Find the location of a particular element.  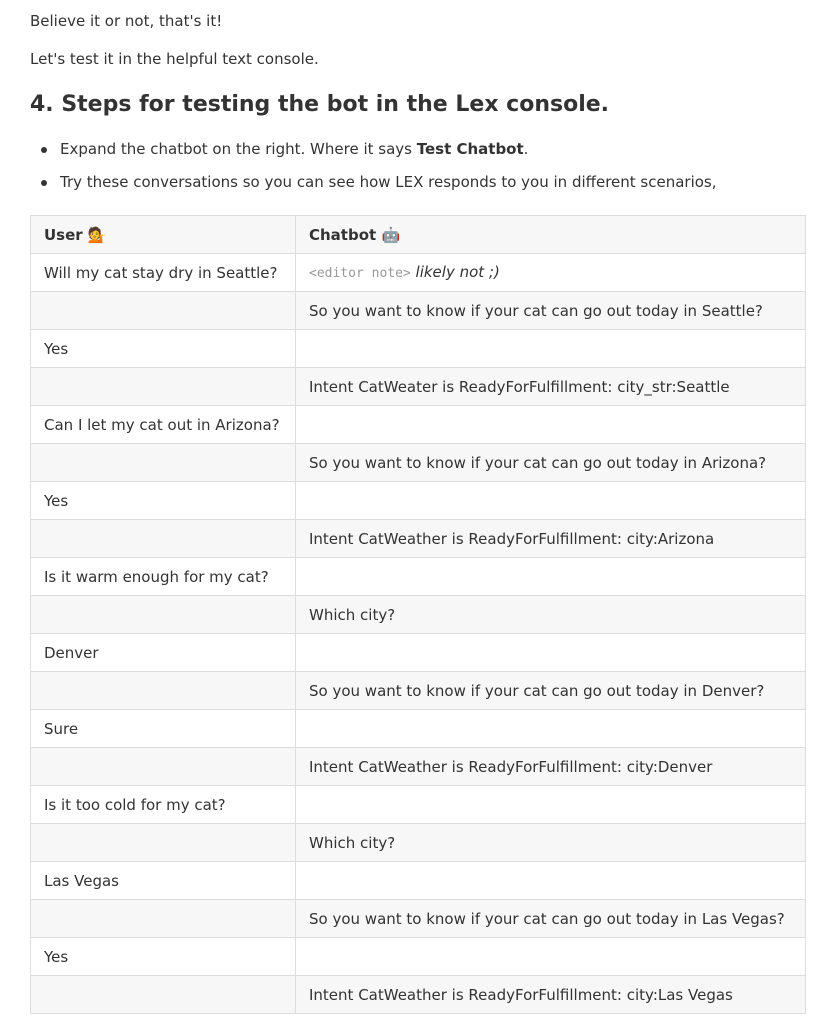

table-row: Is it warm enough for my cat? is located at coordinates (418, 576).